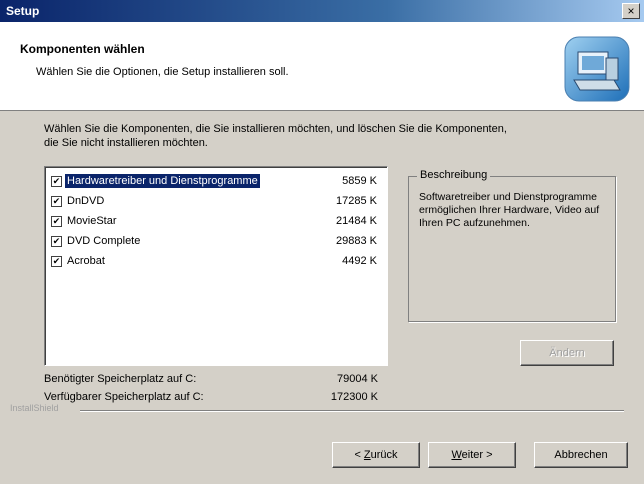 Image resolution: width=644 pixels, height=484 pixels. Describe the element at coordinates (120, 379) in the screenshot. I see `required-space-label: Benötigter Speicherplatz auf C:` at that location.